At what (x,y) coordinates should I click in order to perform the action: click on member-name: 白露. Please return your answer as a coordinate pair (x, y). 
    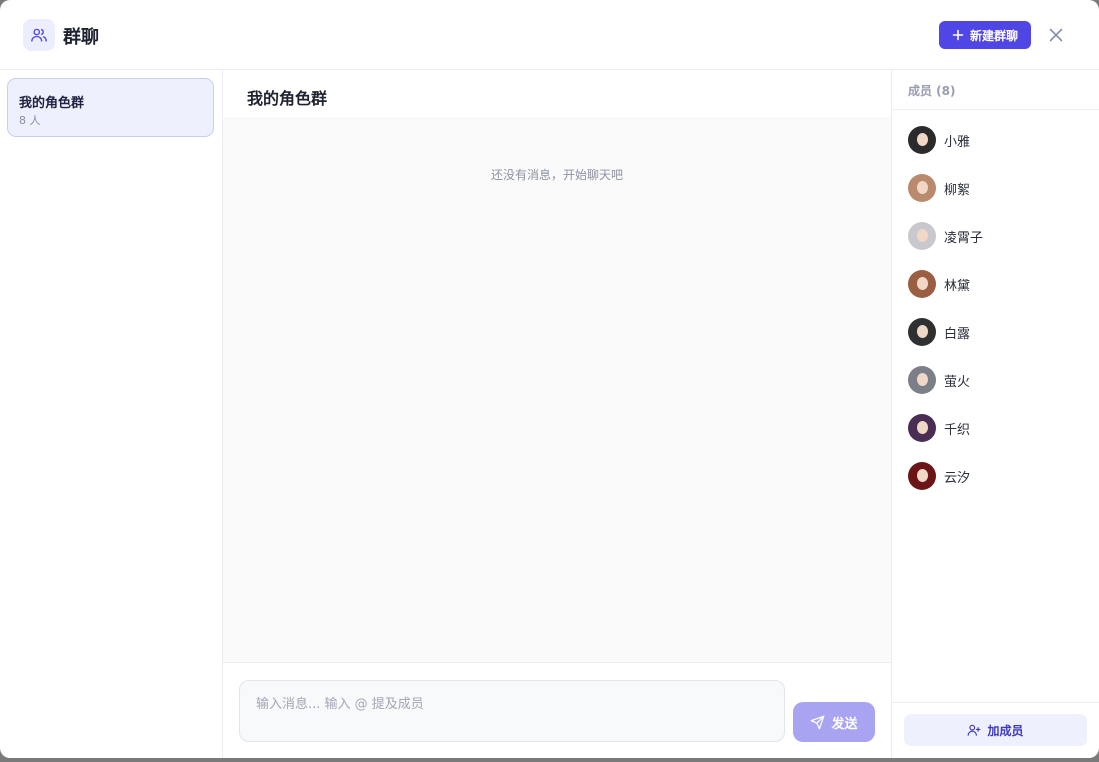
    Looking at the image, I should click on (957, 334).